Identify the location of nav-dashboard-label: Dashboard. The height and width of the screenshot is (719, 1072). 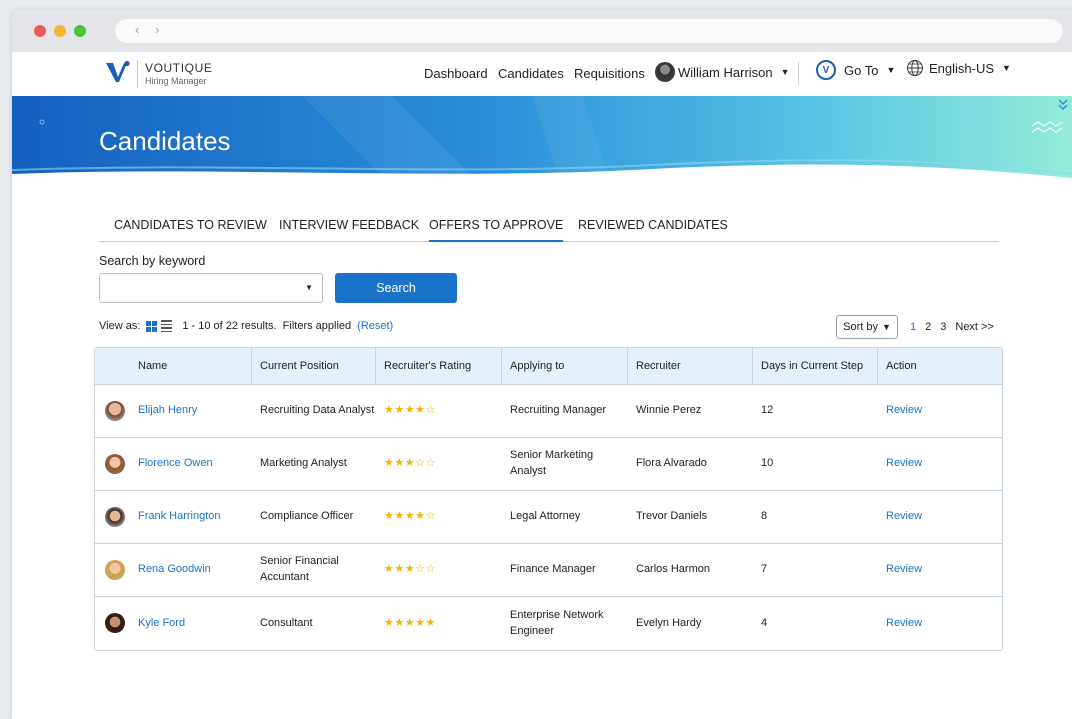
(456, 73).